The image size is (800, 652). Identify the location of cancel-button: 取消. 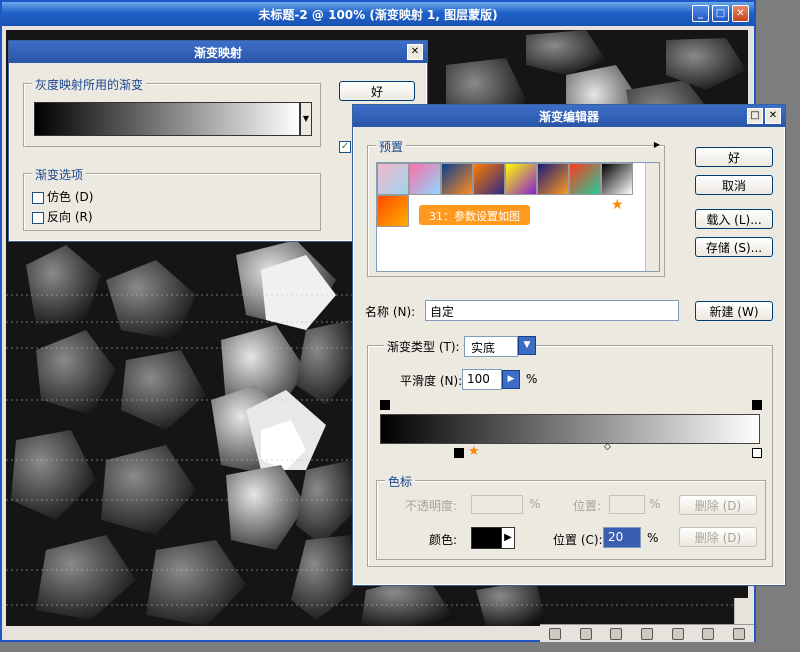
(734, 185).